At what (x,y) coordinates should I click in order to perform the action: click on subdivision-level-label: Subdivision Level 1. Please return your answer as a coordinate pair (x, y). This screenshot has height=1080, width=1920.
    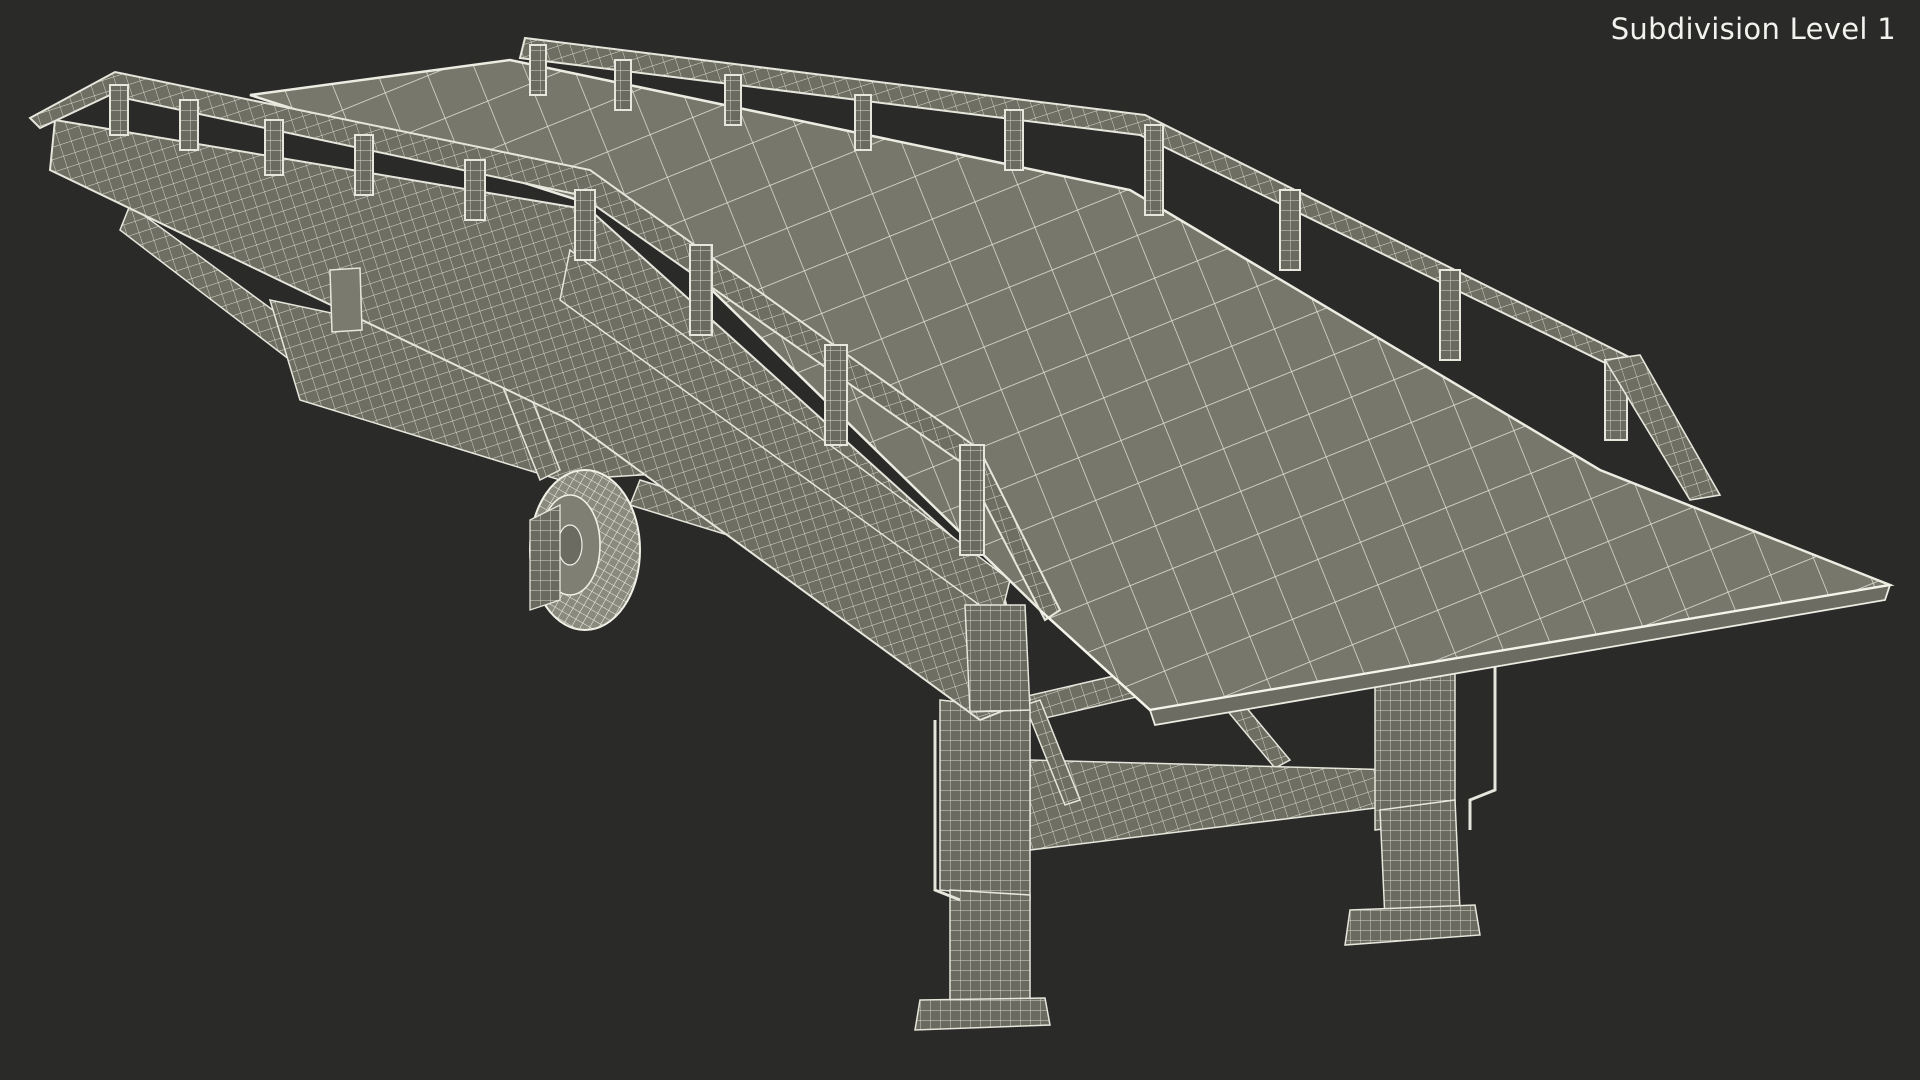
    Looking at the image, I should click on (1753, 29).